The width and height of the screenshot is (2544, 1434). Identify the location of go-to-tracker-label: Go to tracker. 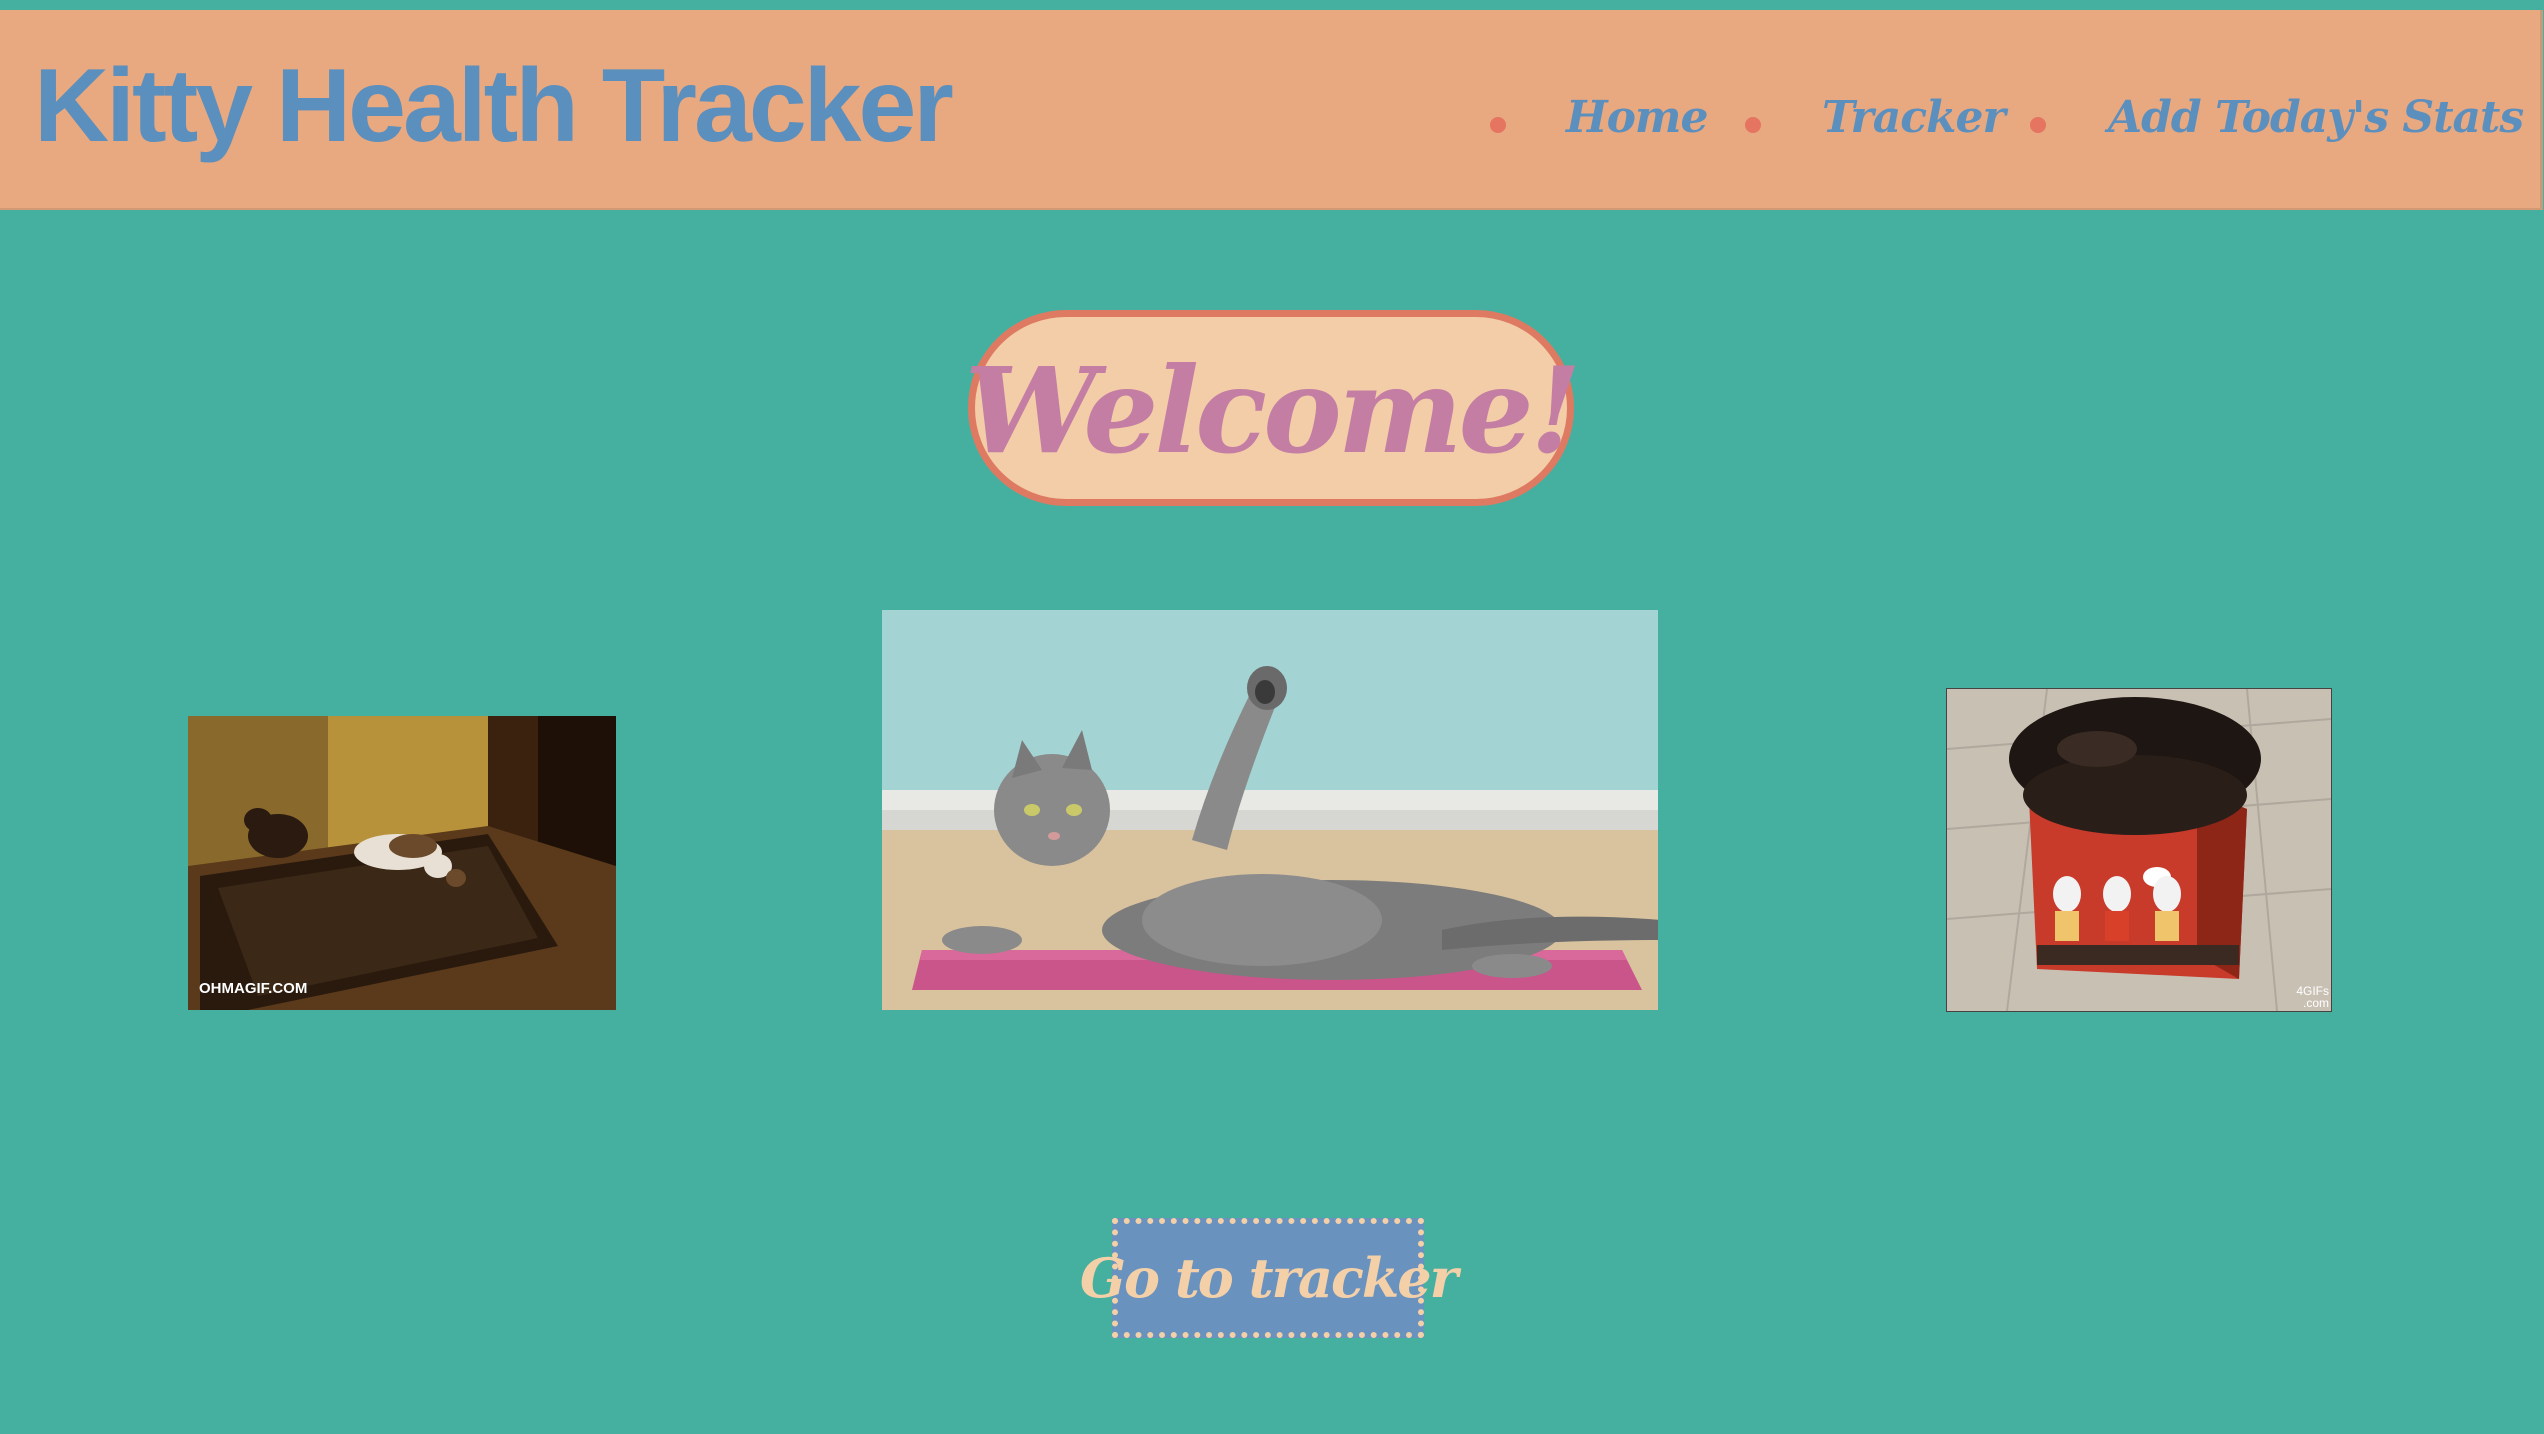
(1268, 1278).